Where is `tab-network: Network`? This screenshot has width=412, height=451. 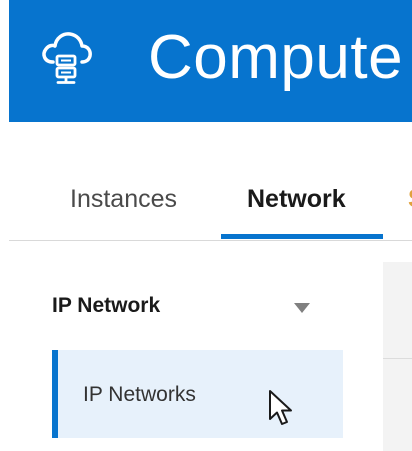
tab-network: Network is located at coordinates (296, 199).